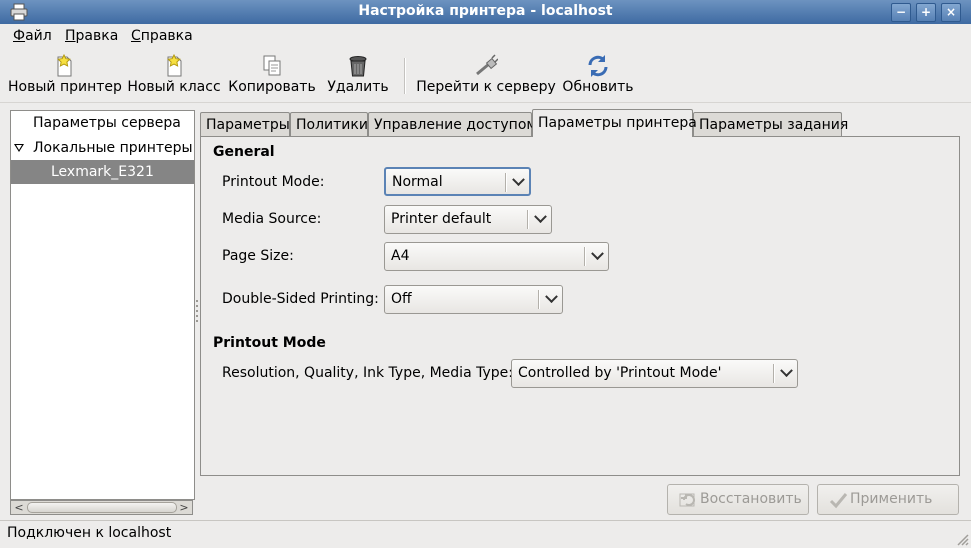 Image resolution: width=971 pixels, height=548 pixels. I want to click on copy-button: Копировать, so click(272, 76).